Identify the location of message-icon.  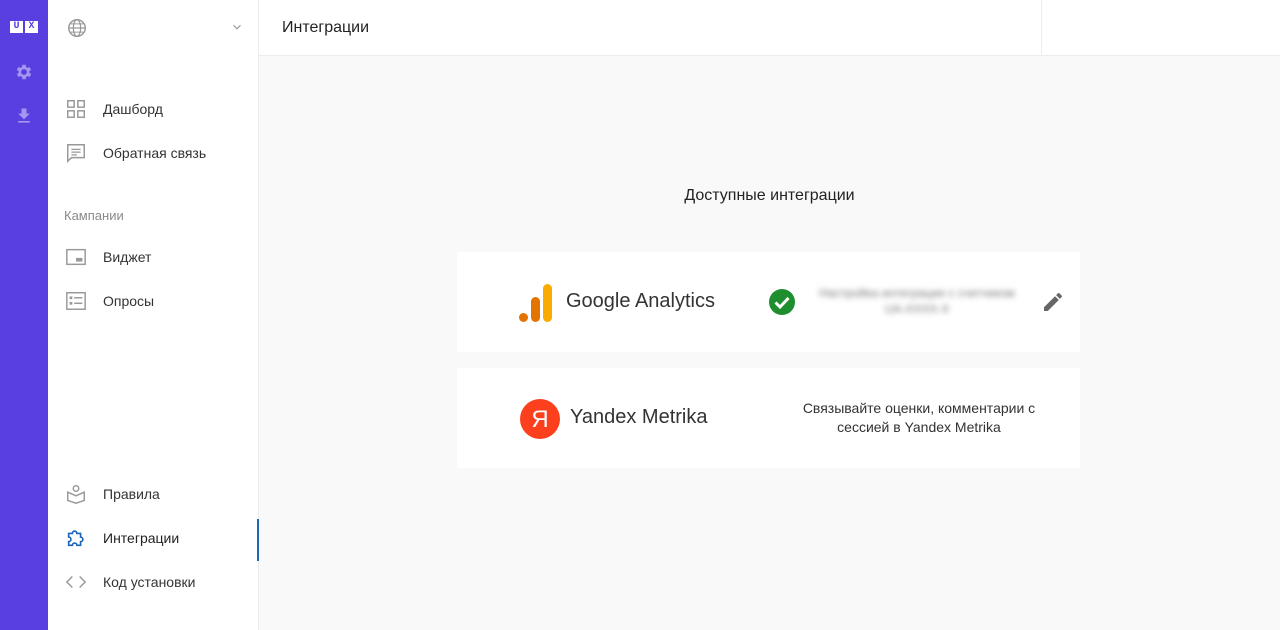
(76, 154).